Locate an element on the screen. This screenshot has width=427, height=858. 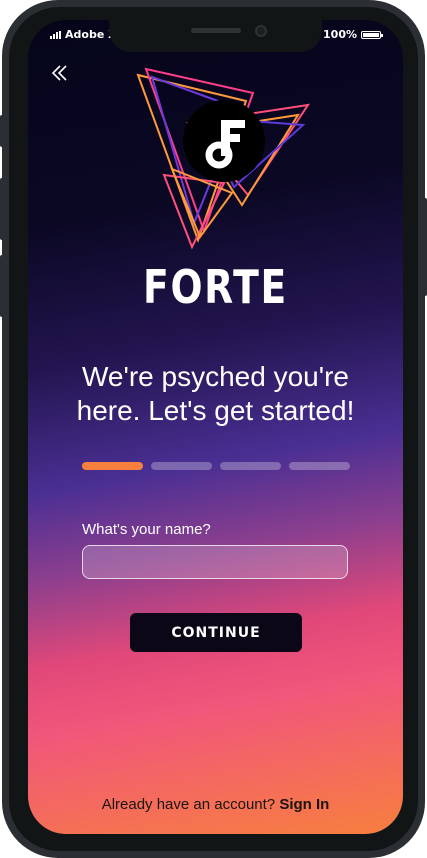
headline-line-2: here. Let's get started! is located at coordinates (215, 410).